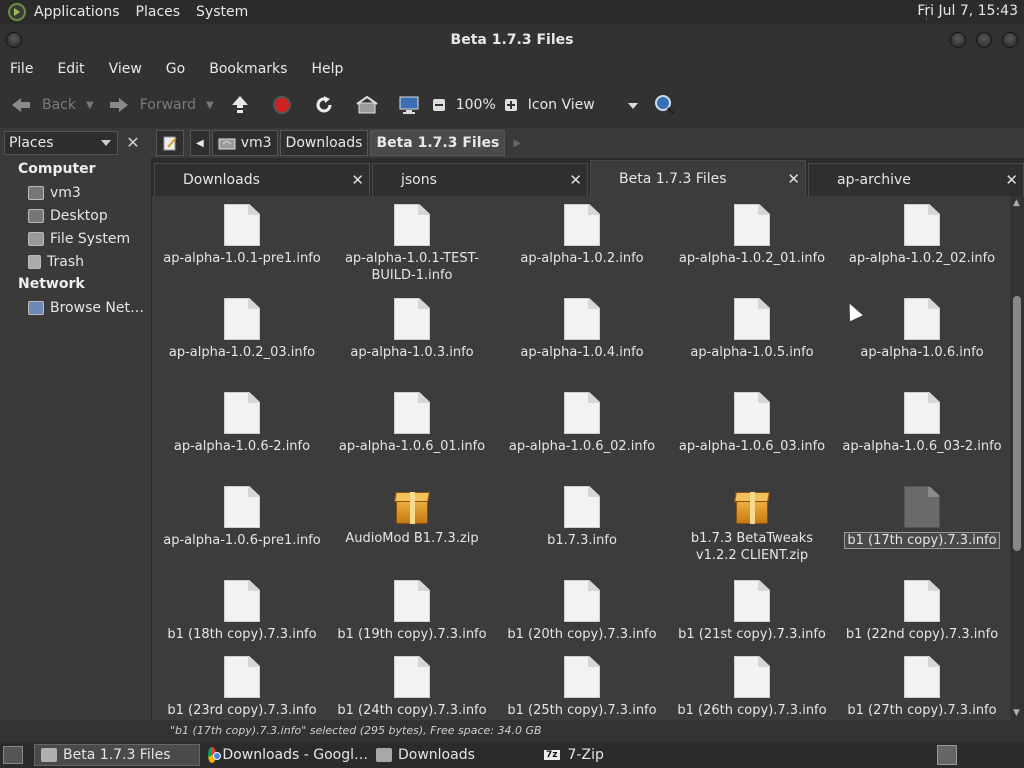 This screenshot has height=768, width=1024. Describe the element at coordinates (240, 105) in the screenshot. I see `up-arrow-icon` at that location.